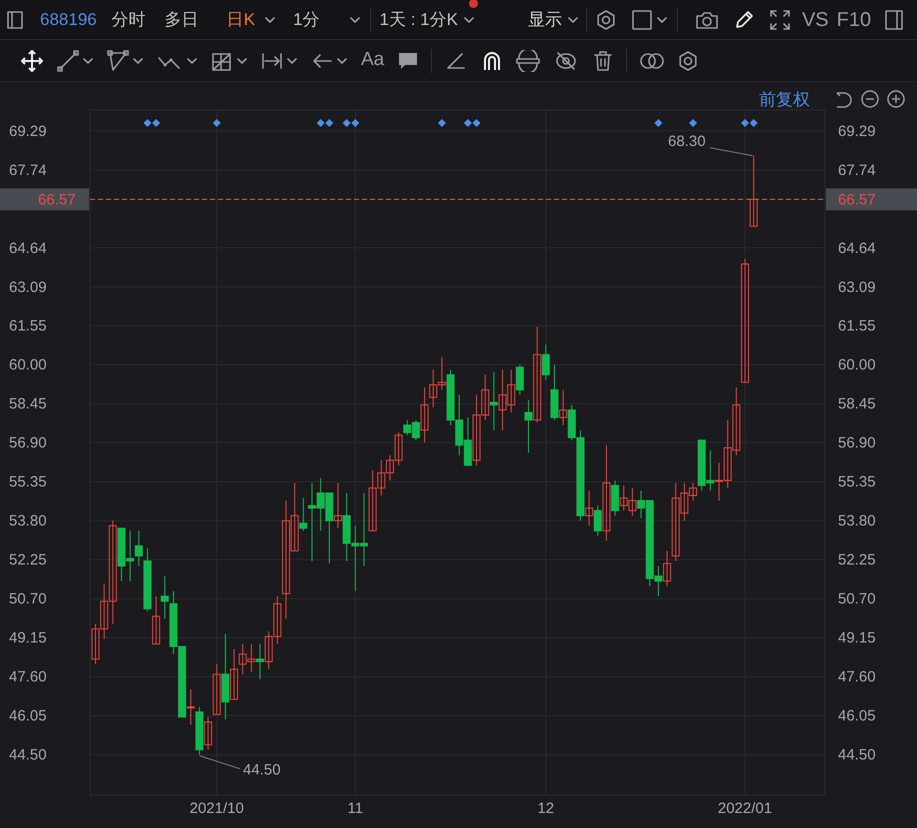 Image resolution: width=917 pixels, height=828 pixels. I want to click on polygon-tool-icon, so click(118, 61).